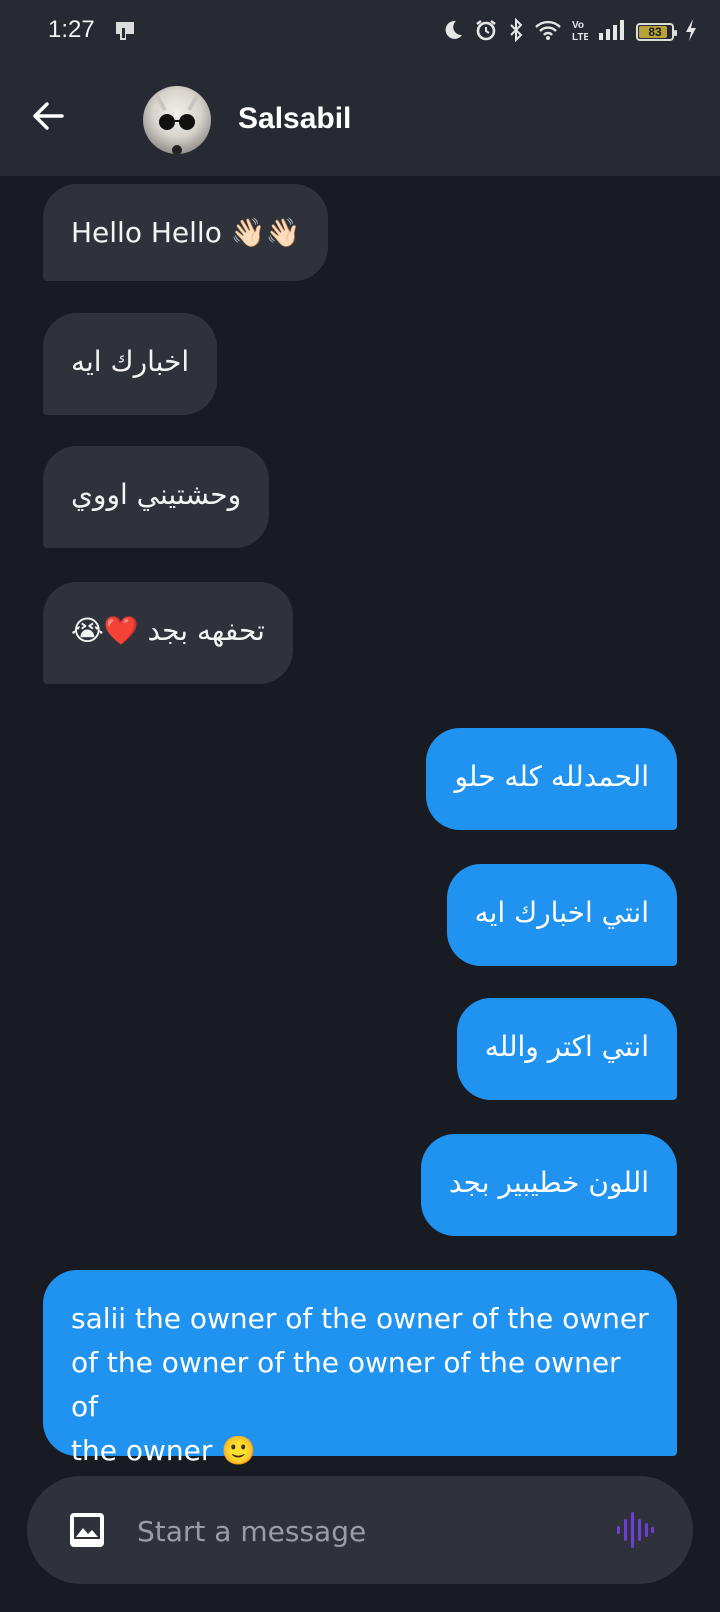  What do you see at coordinates (578, 25) in the screenshot?
I see `svg-text: Vo` at bounding box center [578, 25].